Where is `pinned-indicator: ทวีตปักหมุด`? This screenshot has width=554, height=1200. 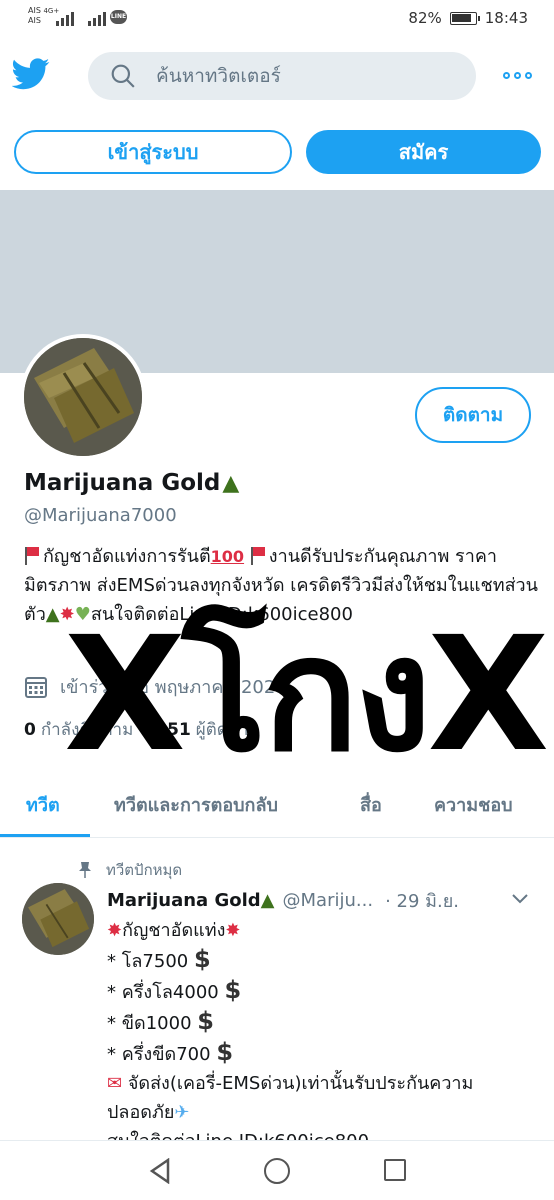 pinned-indicator: ทวีตปักหมุด is located at coordinates (130, 870).